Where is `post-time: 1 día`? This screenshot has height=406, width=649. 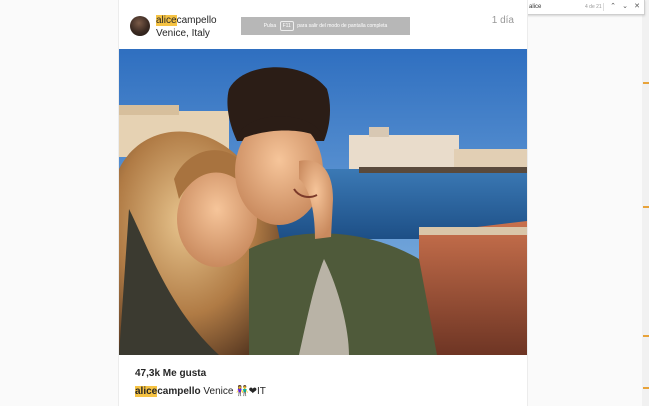
post-time: 1 día is located at coordinates (503, 20).